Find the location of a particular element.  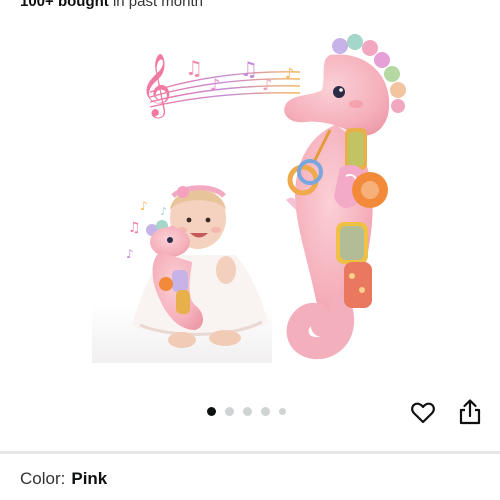

color-selection: Color: Pink is located at coordinates (63, 479).